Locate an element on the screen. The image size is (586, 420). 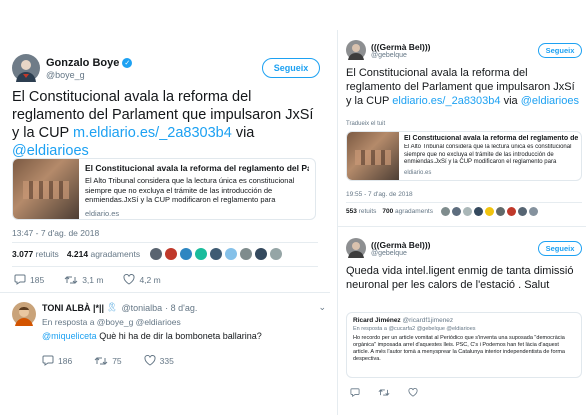
tweet-stats: 553 retuits 700 agradaments is located at coordinates (464, 211).